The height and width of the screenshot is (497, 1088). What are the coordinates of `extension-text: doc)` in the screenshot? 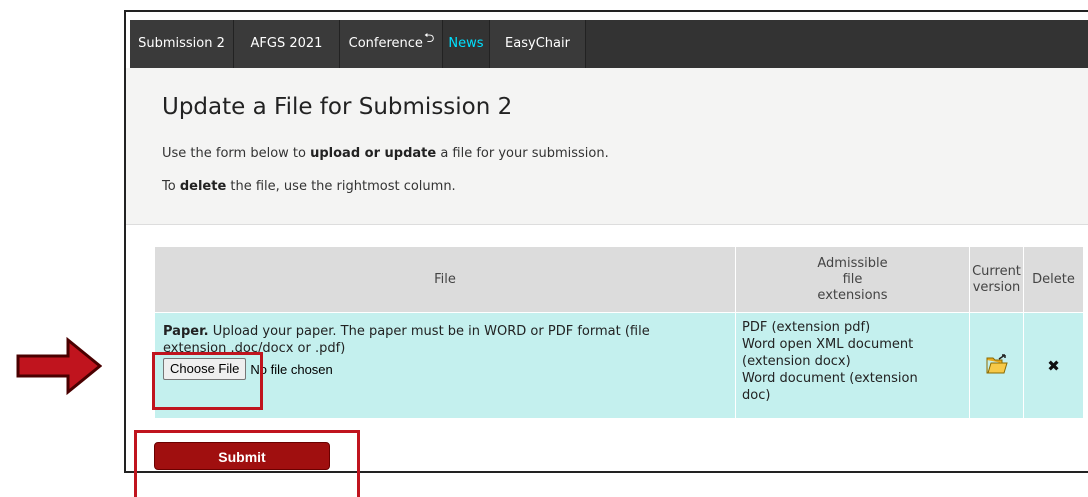 It's located at (756, 395).